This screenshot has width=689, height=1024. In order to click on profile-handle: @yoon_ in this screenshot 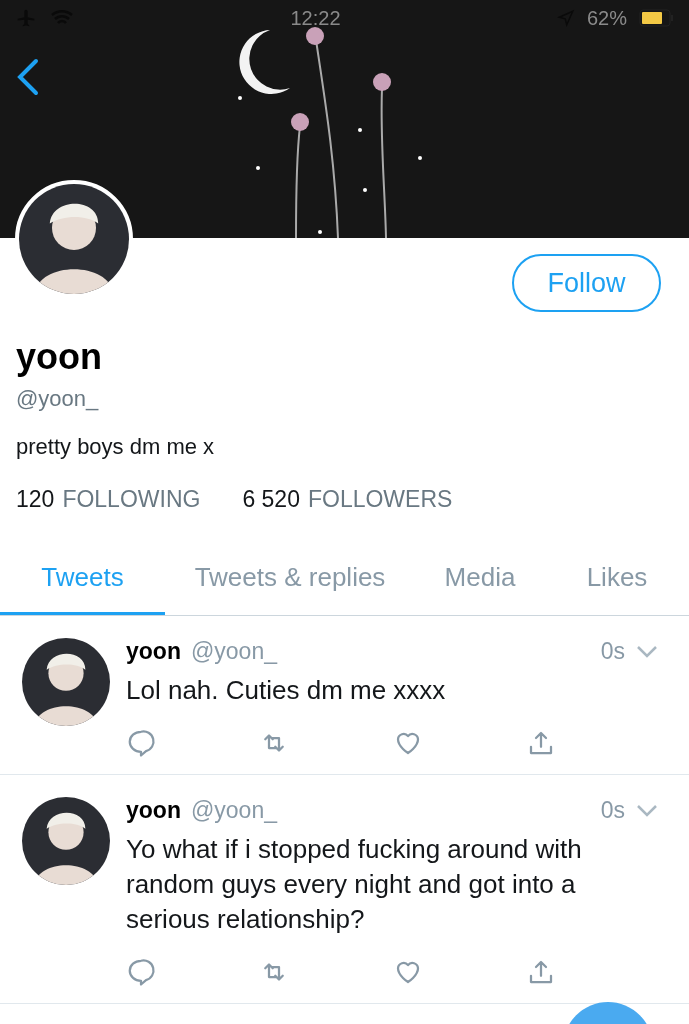, I will do `click(58, 399)`.